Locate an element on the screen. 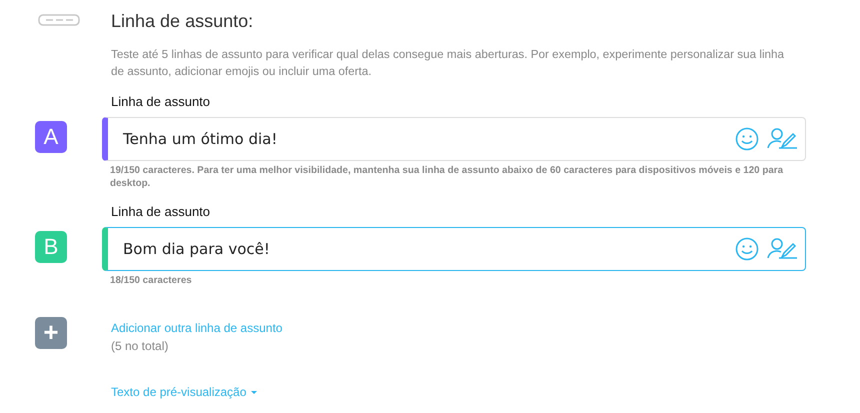 This screenshot has height=413, width=860. character-count: 19/150 caracteres. Para ter uma melhor visibilidade, mantenha sua linha de assunto abaixo de 60 caracteres para dispositivos móveis e 120 para desktop. is located at coordinates (446, 177).